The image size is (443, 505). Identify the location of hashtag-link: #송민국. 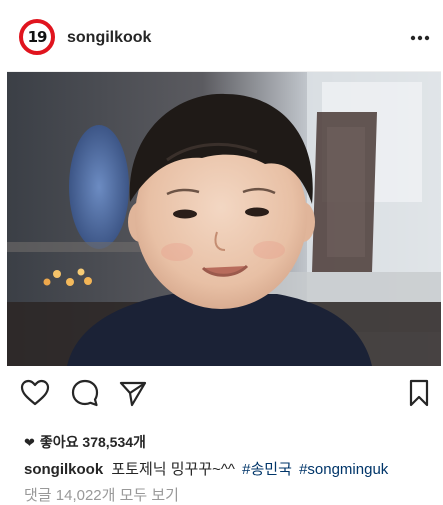
(267, 469).